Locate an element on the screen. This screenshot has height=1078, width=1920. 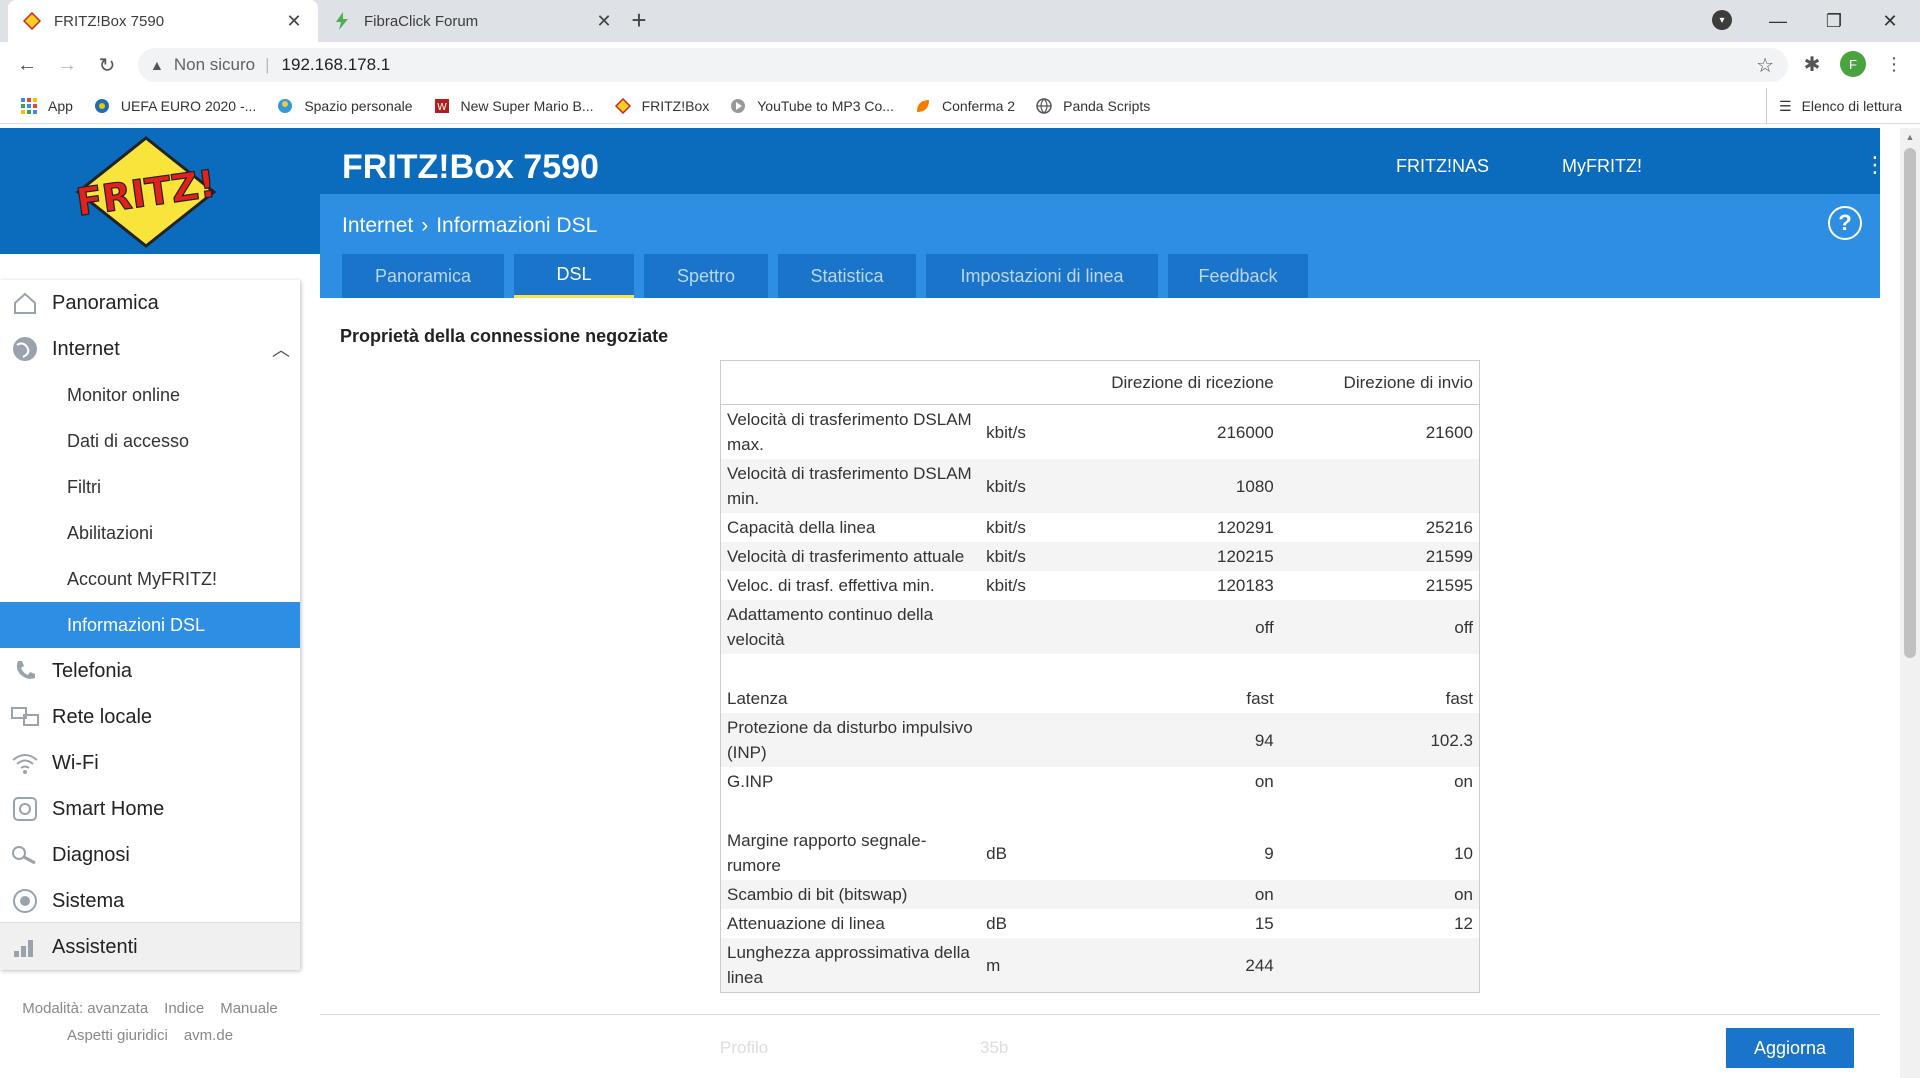
mario-icon: W is located at coordinates (442, 106).